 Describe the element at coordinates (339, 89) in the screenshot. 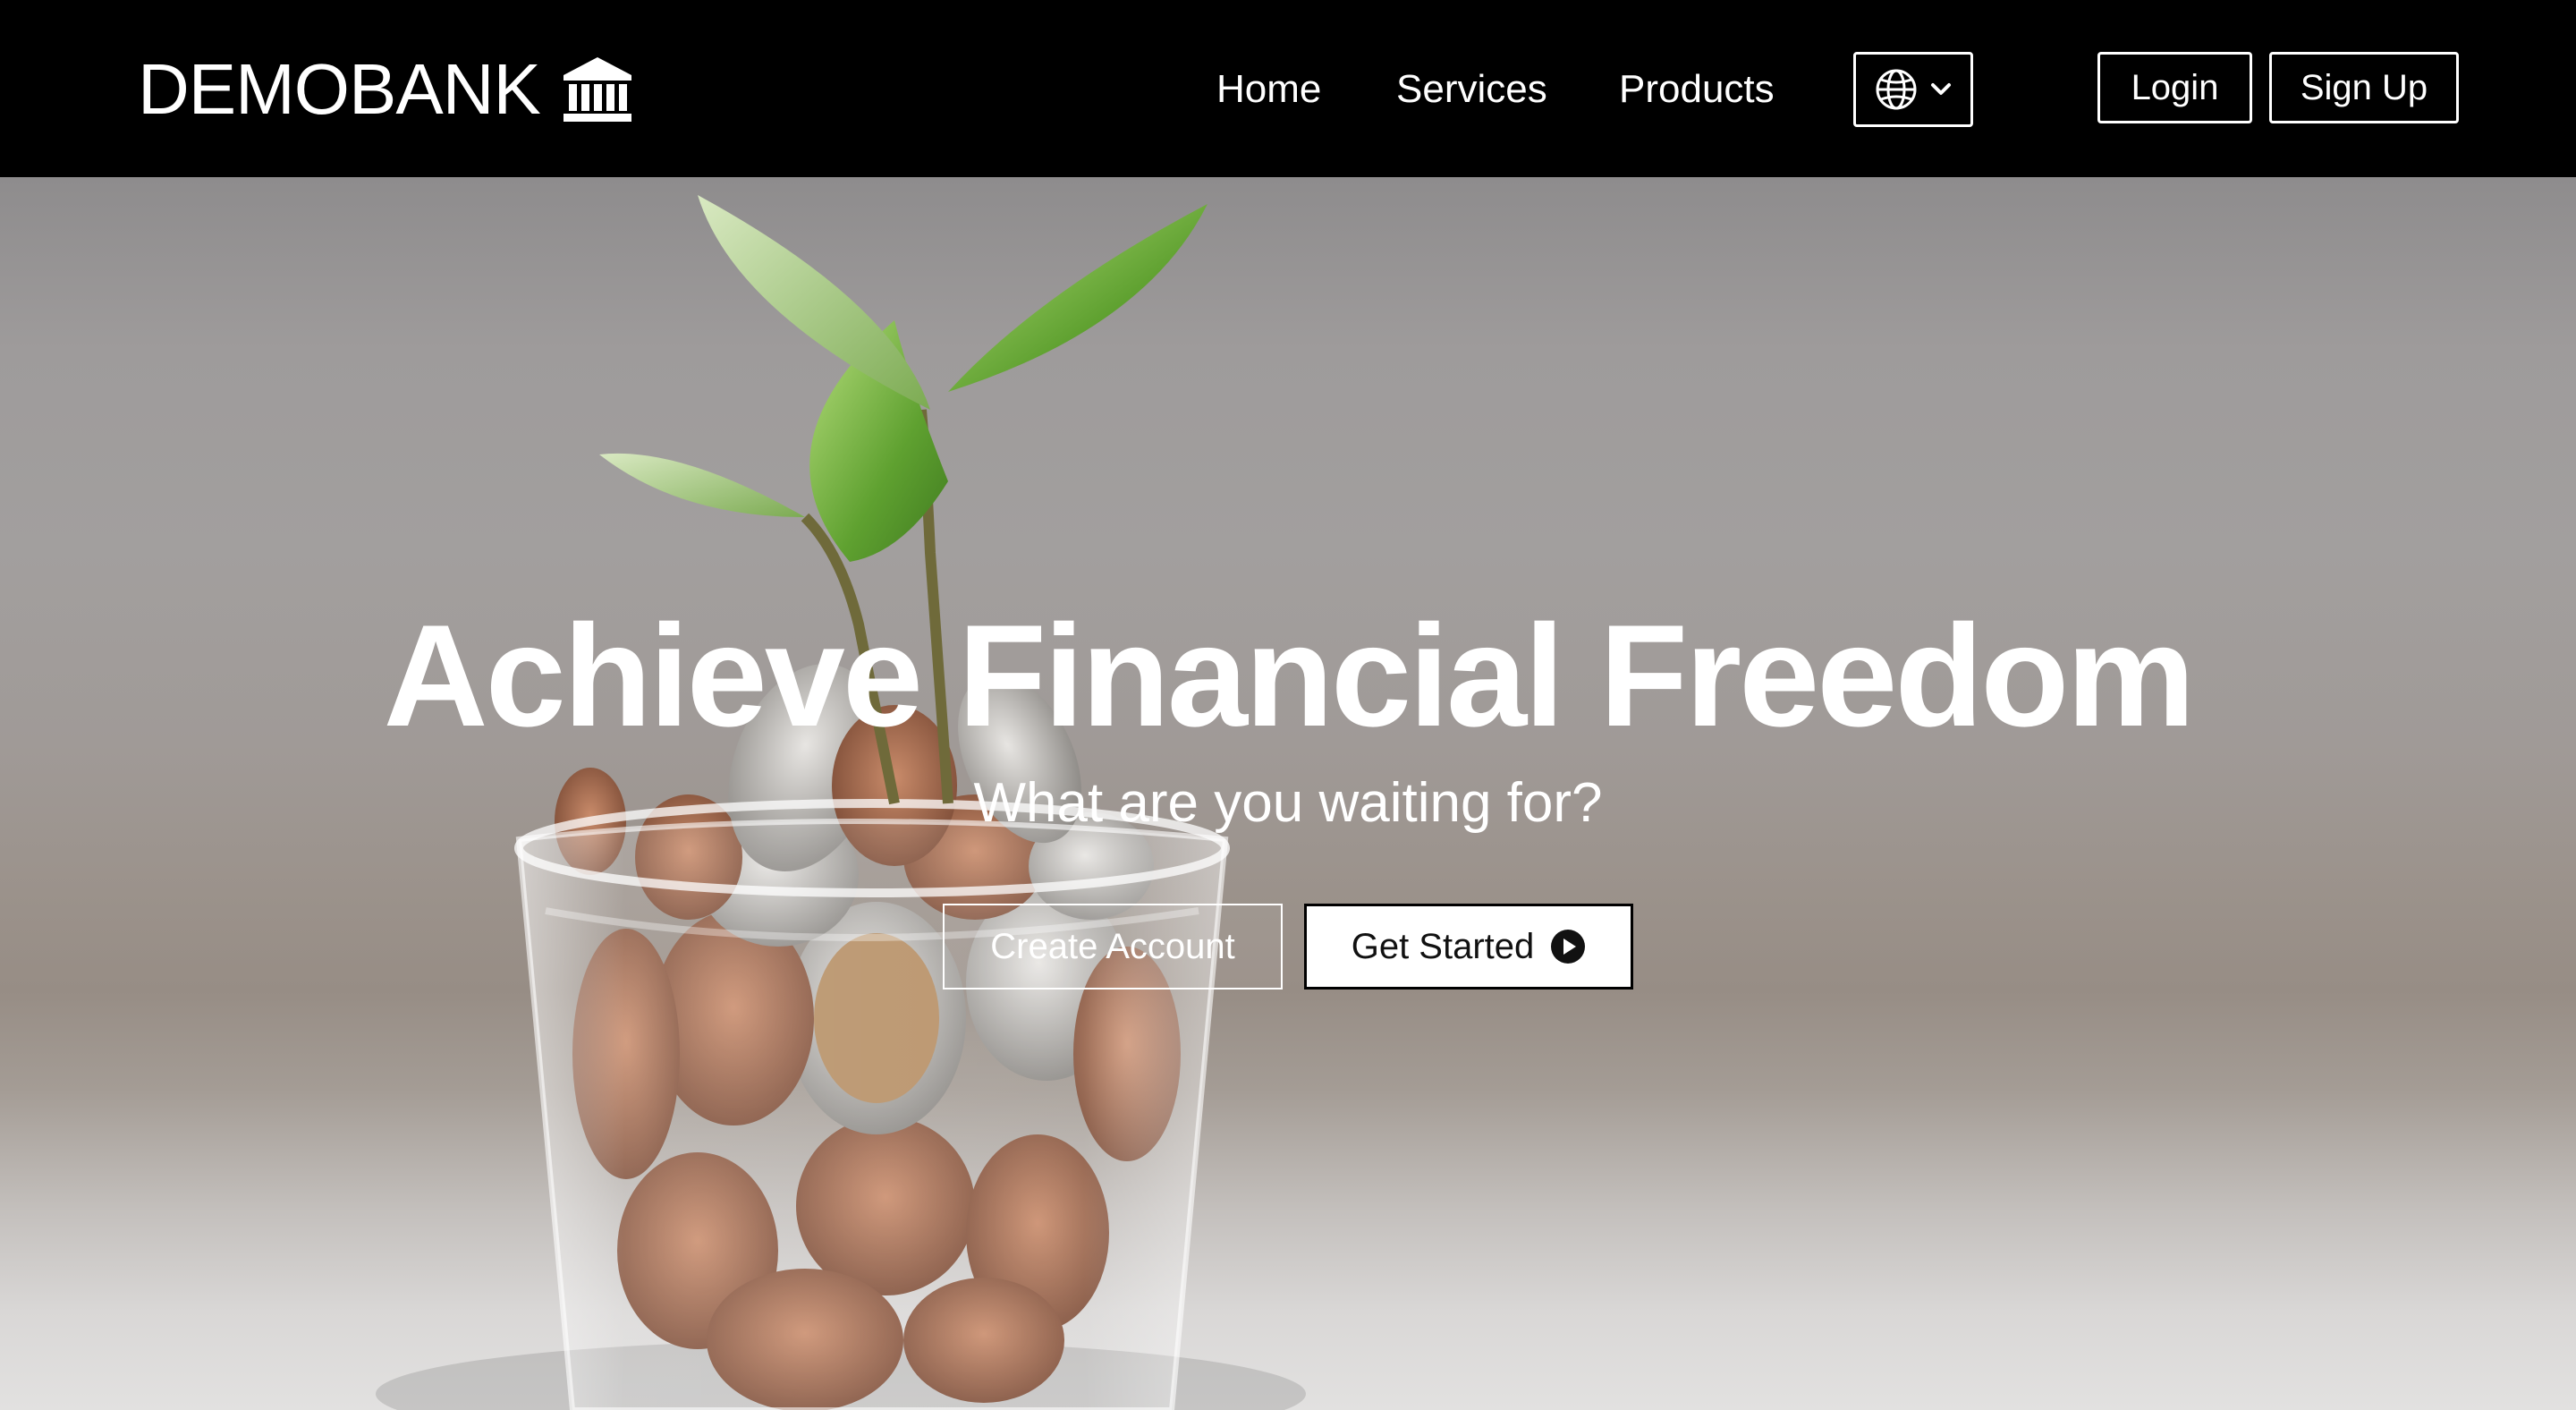

I see `brand-name: DEMOBANK` at that location.